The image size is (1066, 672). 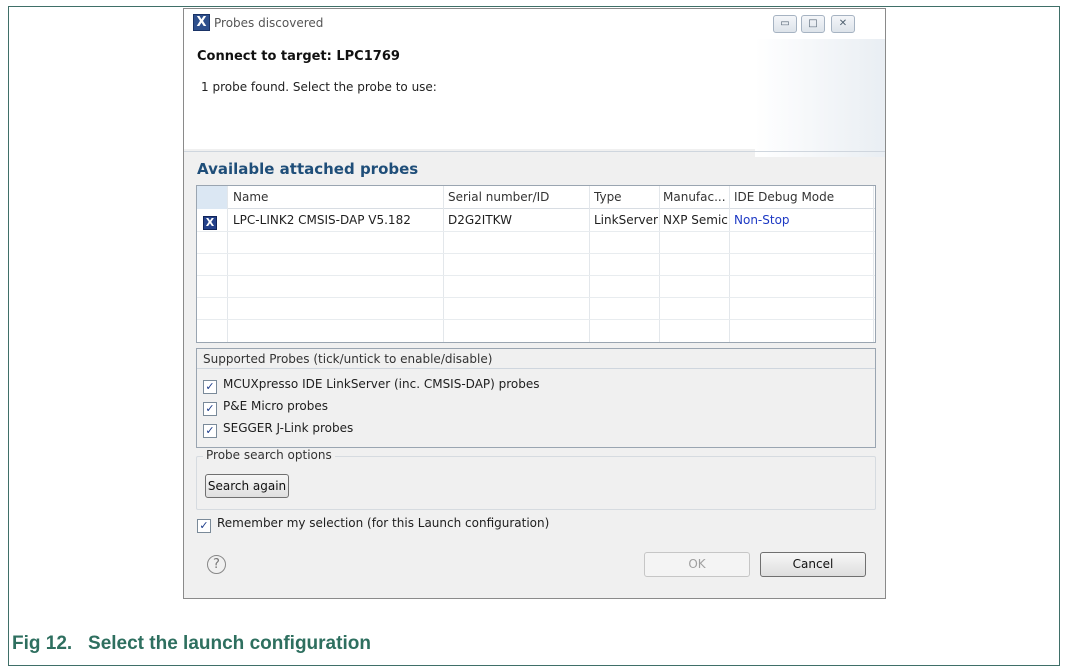 I want to click on title-bar: X Probes discovered ▭ □ ✕, so click(x=534, y=24).